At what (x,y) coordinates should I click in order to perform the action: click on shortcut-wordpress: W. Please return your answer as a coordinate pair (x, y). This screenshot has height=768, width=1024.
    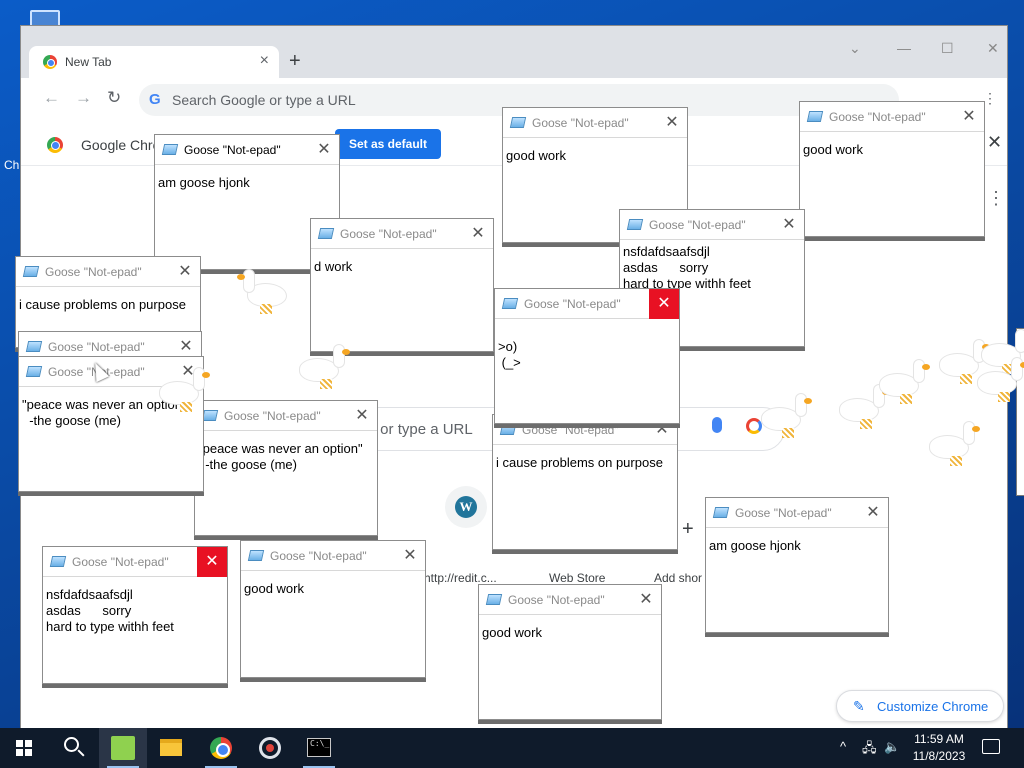
    Looking at the image, I should click on (466, 507).